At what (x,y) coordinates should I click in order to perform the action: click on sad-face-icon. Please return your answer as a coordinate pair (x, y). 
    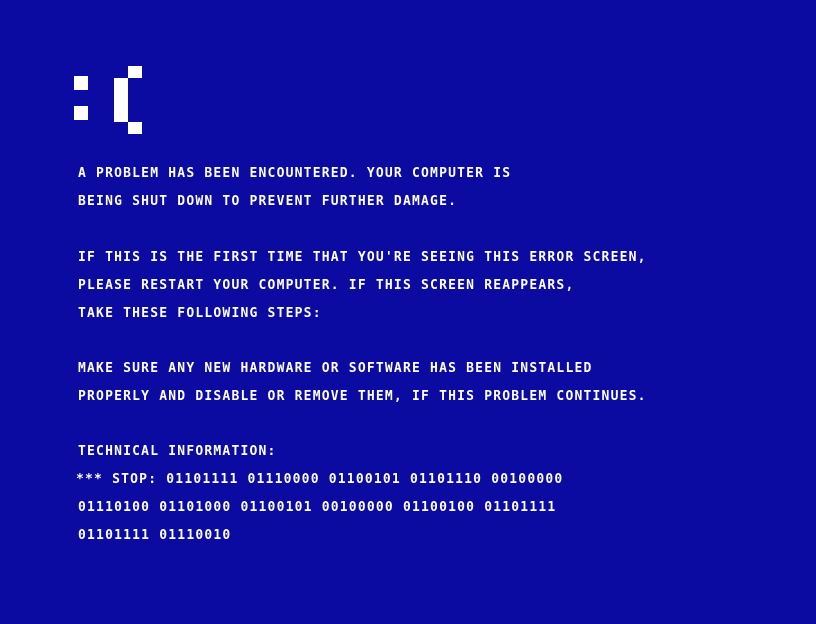
    Looking at the image, I should click on (109, 100).